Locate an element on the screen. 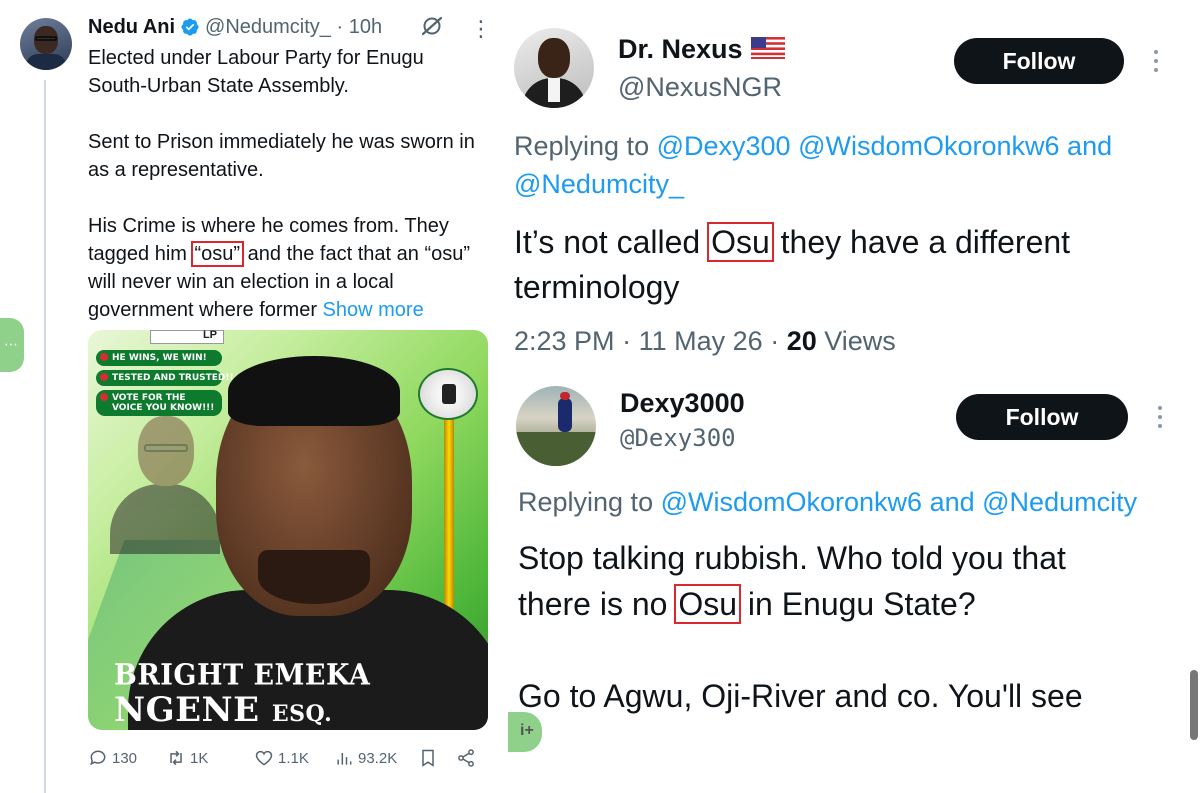  poster-candidate-hair is located at coordinates (314, 391).